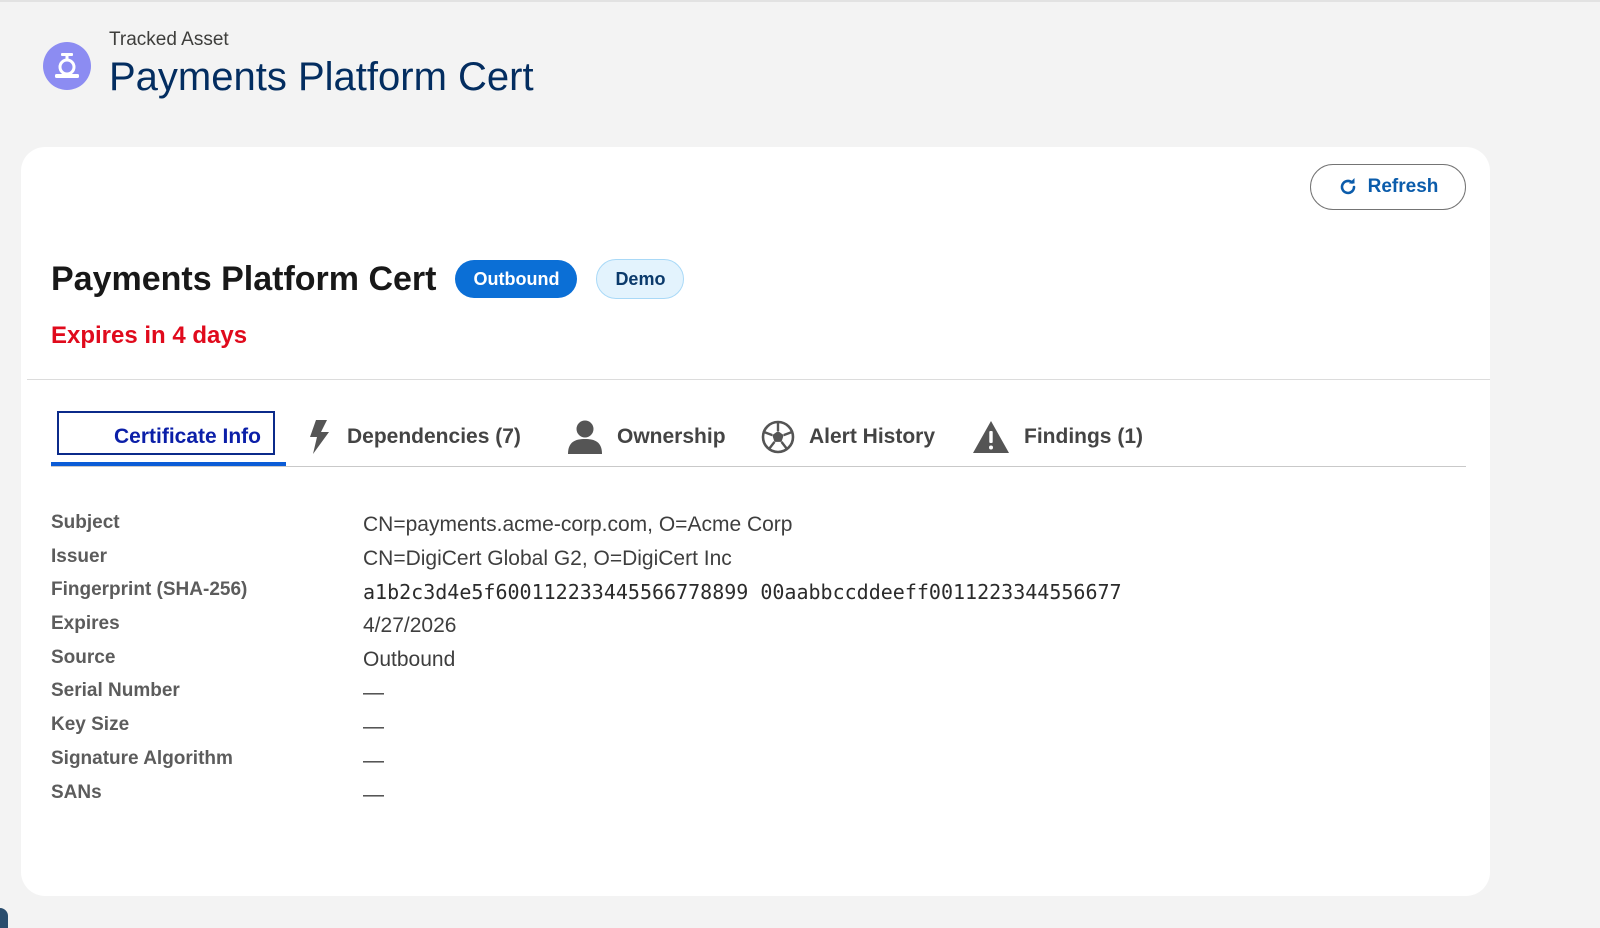 The height and width of the screenshot is (928, 1600). Describe the element at coordinates (578, 524) in the screenshot. I see `detail-value: CN=payments.acme-corp.com, O=Acme Corp` at that location.